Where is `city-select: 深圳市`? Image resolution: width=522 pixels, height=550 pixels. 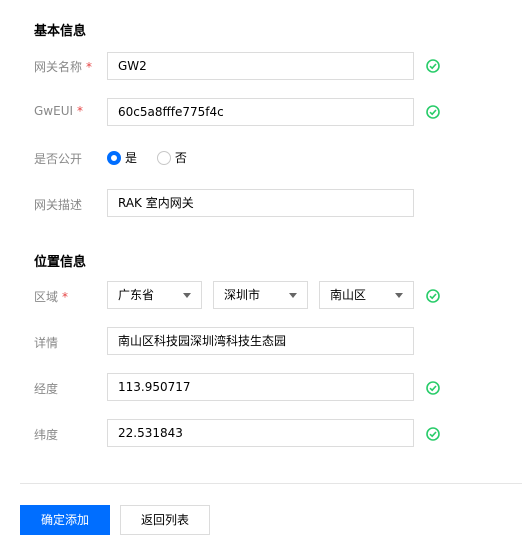 city-select: 深圳市 is located at coordinates (260, 295).